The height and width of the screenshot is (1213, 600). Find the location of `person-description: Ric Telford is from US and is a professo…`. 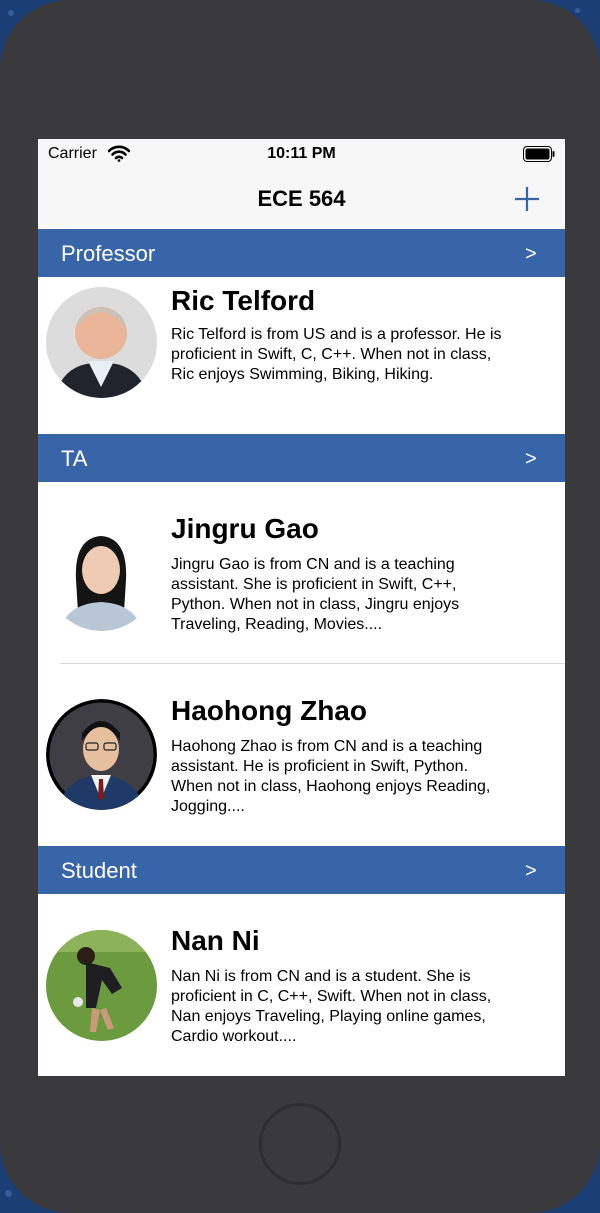

person-description: Ric Telford is from US and is a professo… is located at coordinates (358, 355).